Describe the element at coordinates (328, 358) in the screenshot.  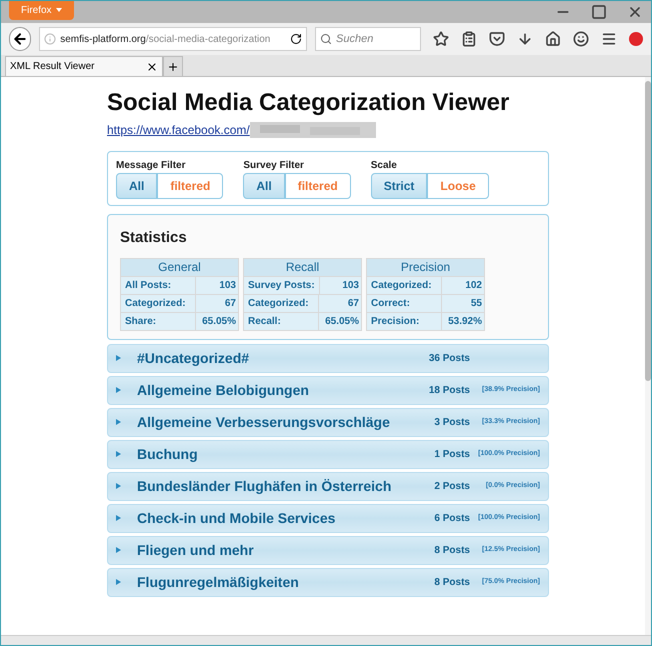
I see `category-row: #Uncategorized# 36 Posts` at that location.